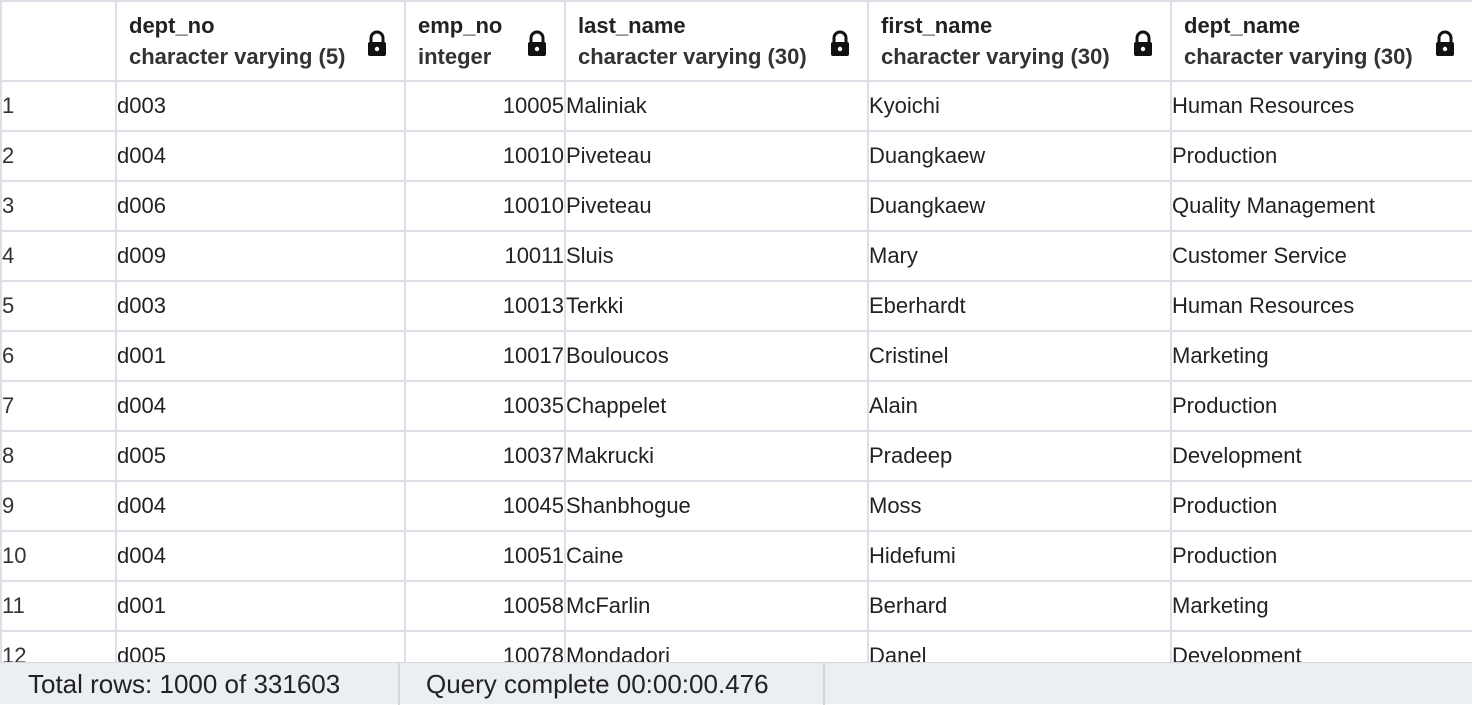 The image size is (1472, 705). I want to click on cell-emp-no: 10035, so click(485, 406).